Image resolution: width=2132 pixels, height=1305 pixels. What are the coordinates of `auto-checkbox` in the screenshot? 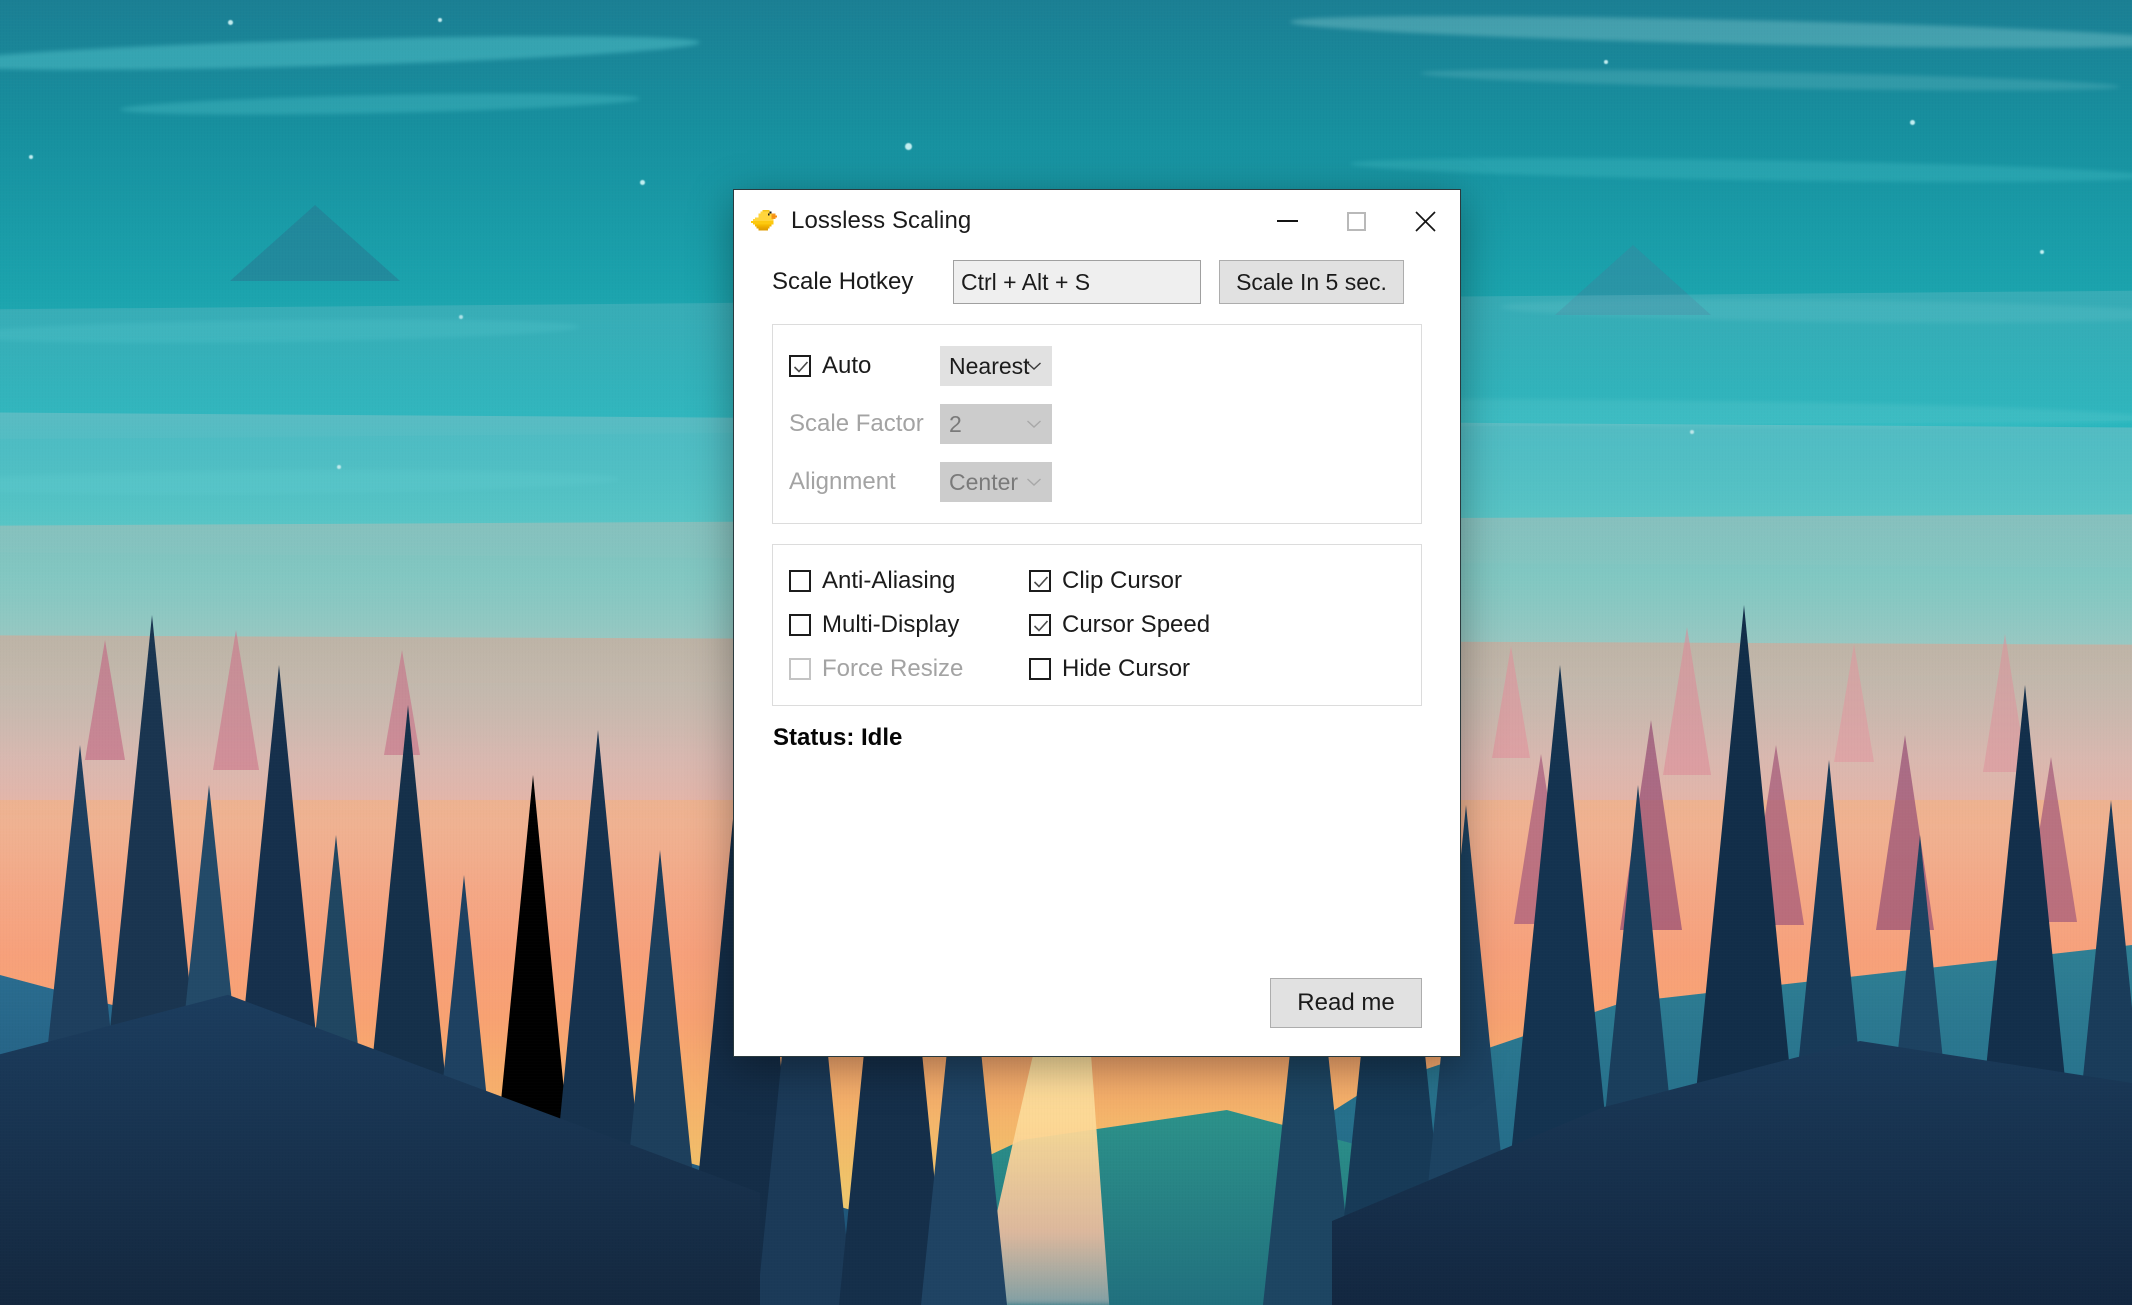 It's located at (800, 366).